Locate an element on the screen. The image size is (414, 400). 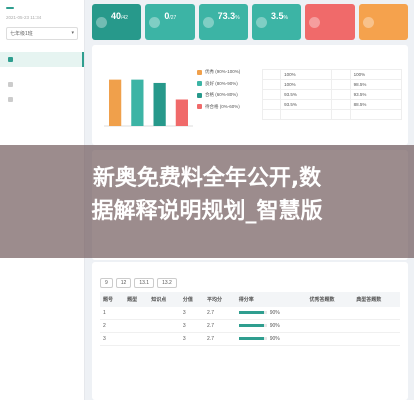
question-filters: 9 12 13.1 13.2 is located at coordinates (250, 283).